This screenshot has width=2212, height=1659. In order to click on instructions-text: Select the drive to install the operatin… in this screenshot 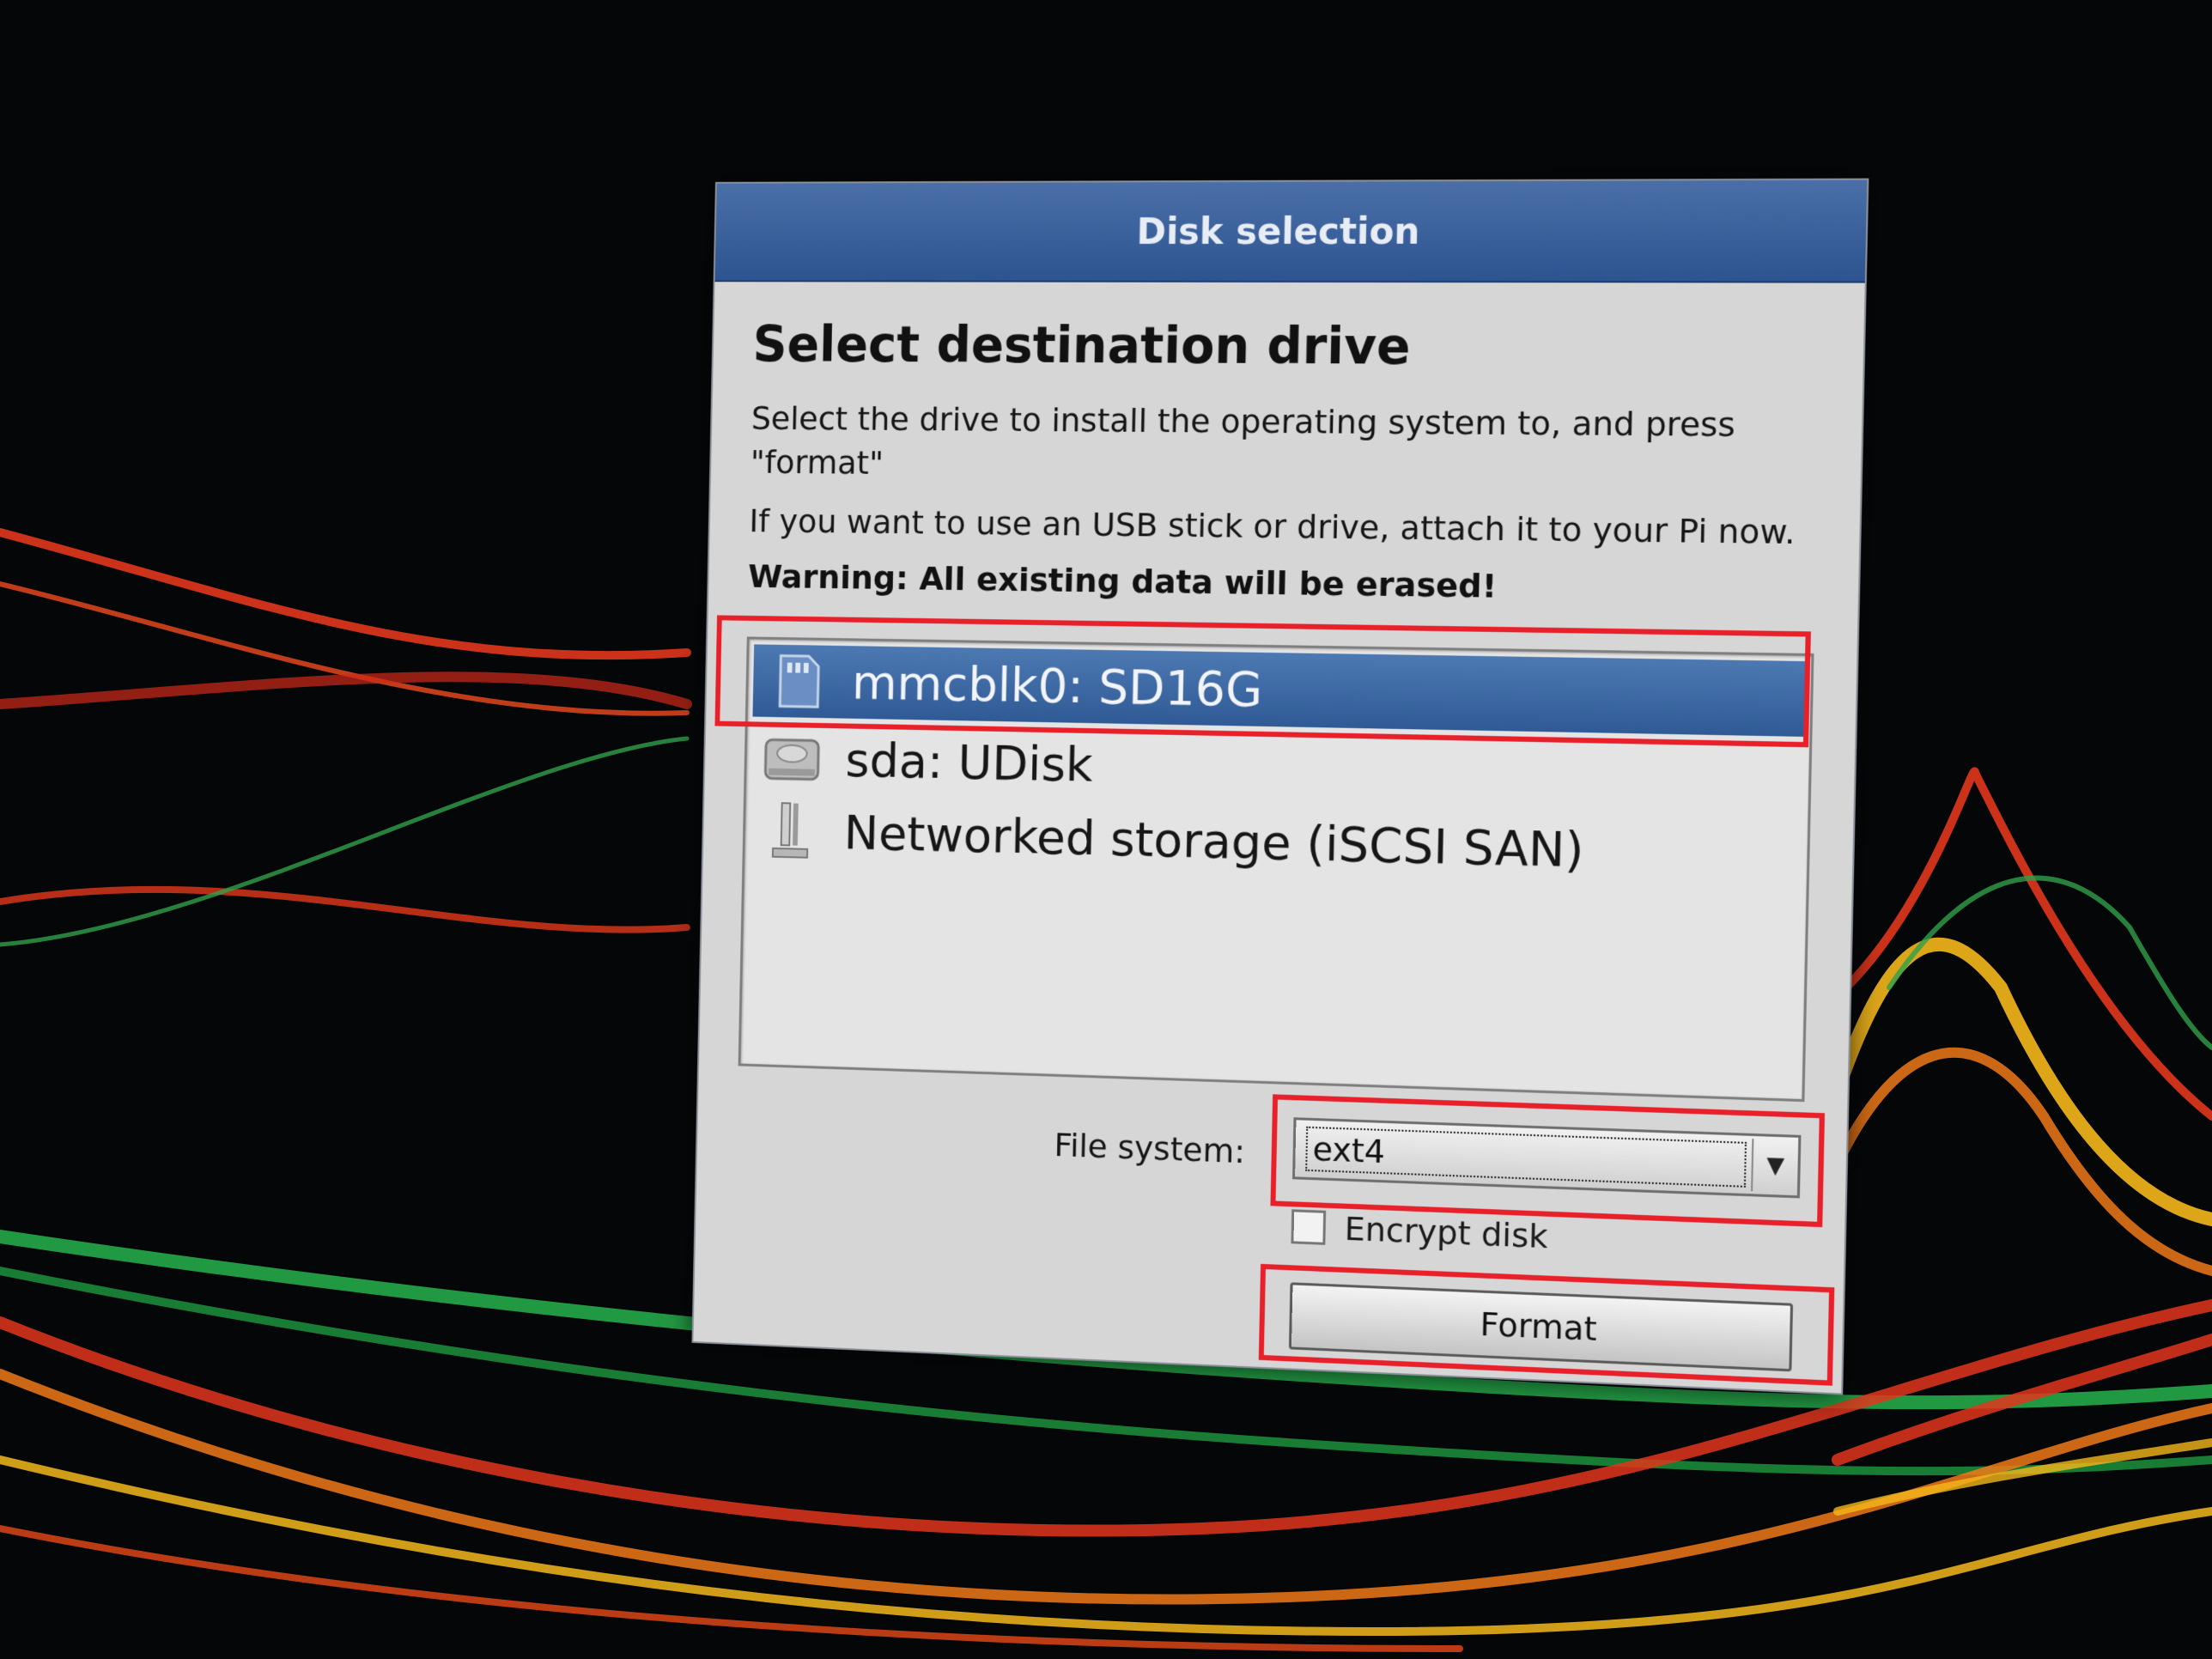, I will do `click(1243, 441)`.